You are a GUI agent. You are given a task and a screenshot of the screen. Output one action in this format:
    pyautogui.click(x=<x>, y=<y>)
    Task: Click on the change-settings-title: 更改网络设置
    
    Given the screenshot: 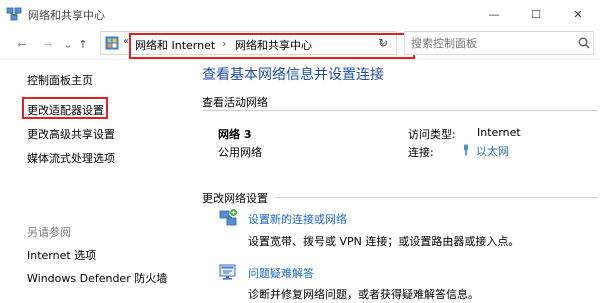 What is the action you would take?
    pyautogui.click(x=235, y=198)
    